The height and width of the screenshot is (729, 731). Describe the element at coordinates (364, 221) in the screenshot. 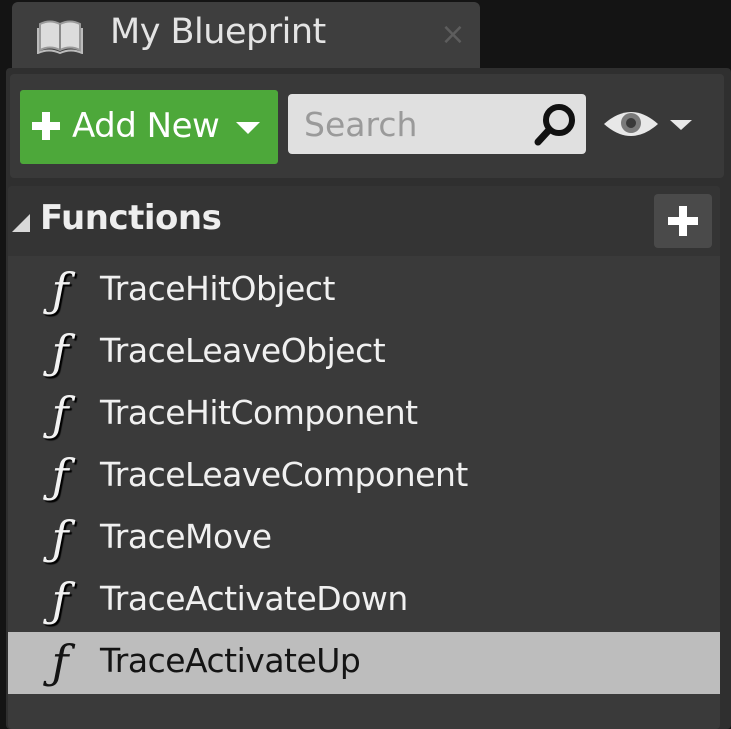

I see `functions-header: Functions` at that location.